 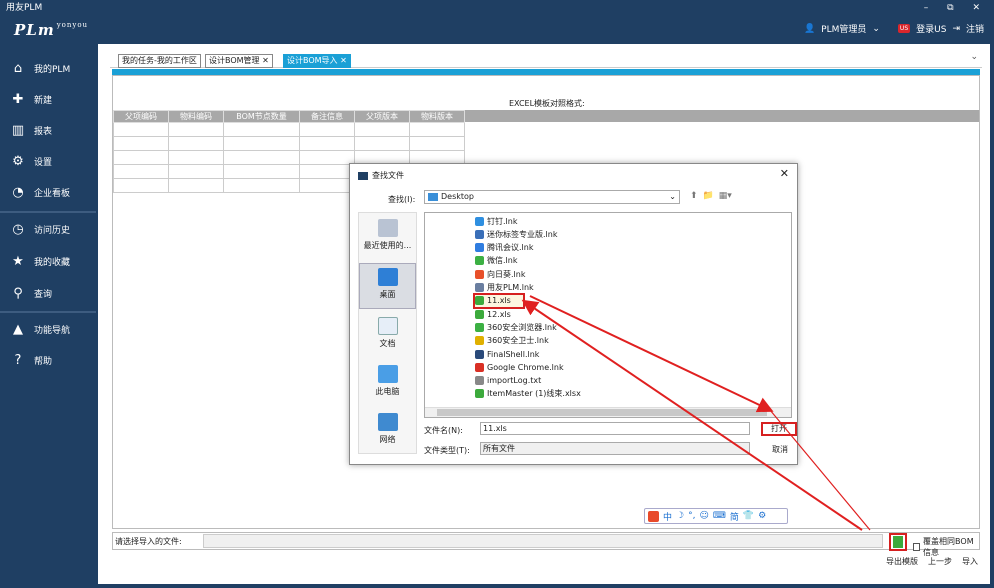 What do you see at coordinates (694, 196) in the screenshot?
I see `up-folder-icon: ⬆` at bounding box center [694, 196].